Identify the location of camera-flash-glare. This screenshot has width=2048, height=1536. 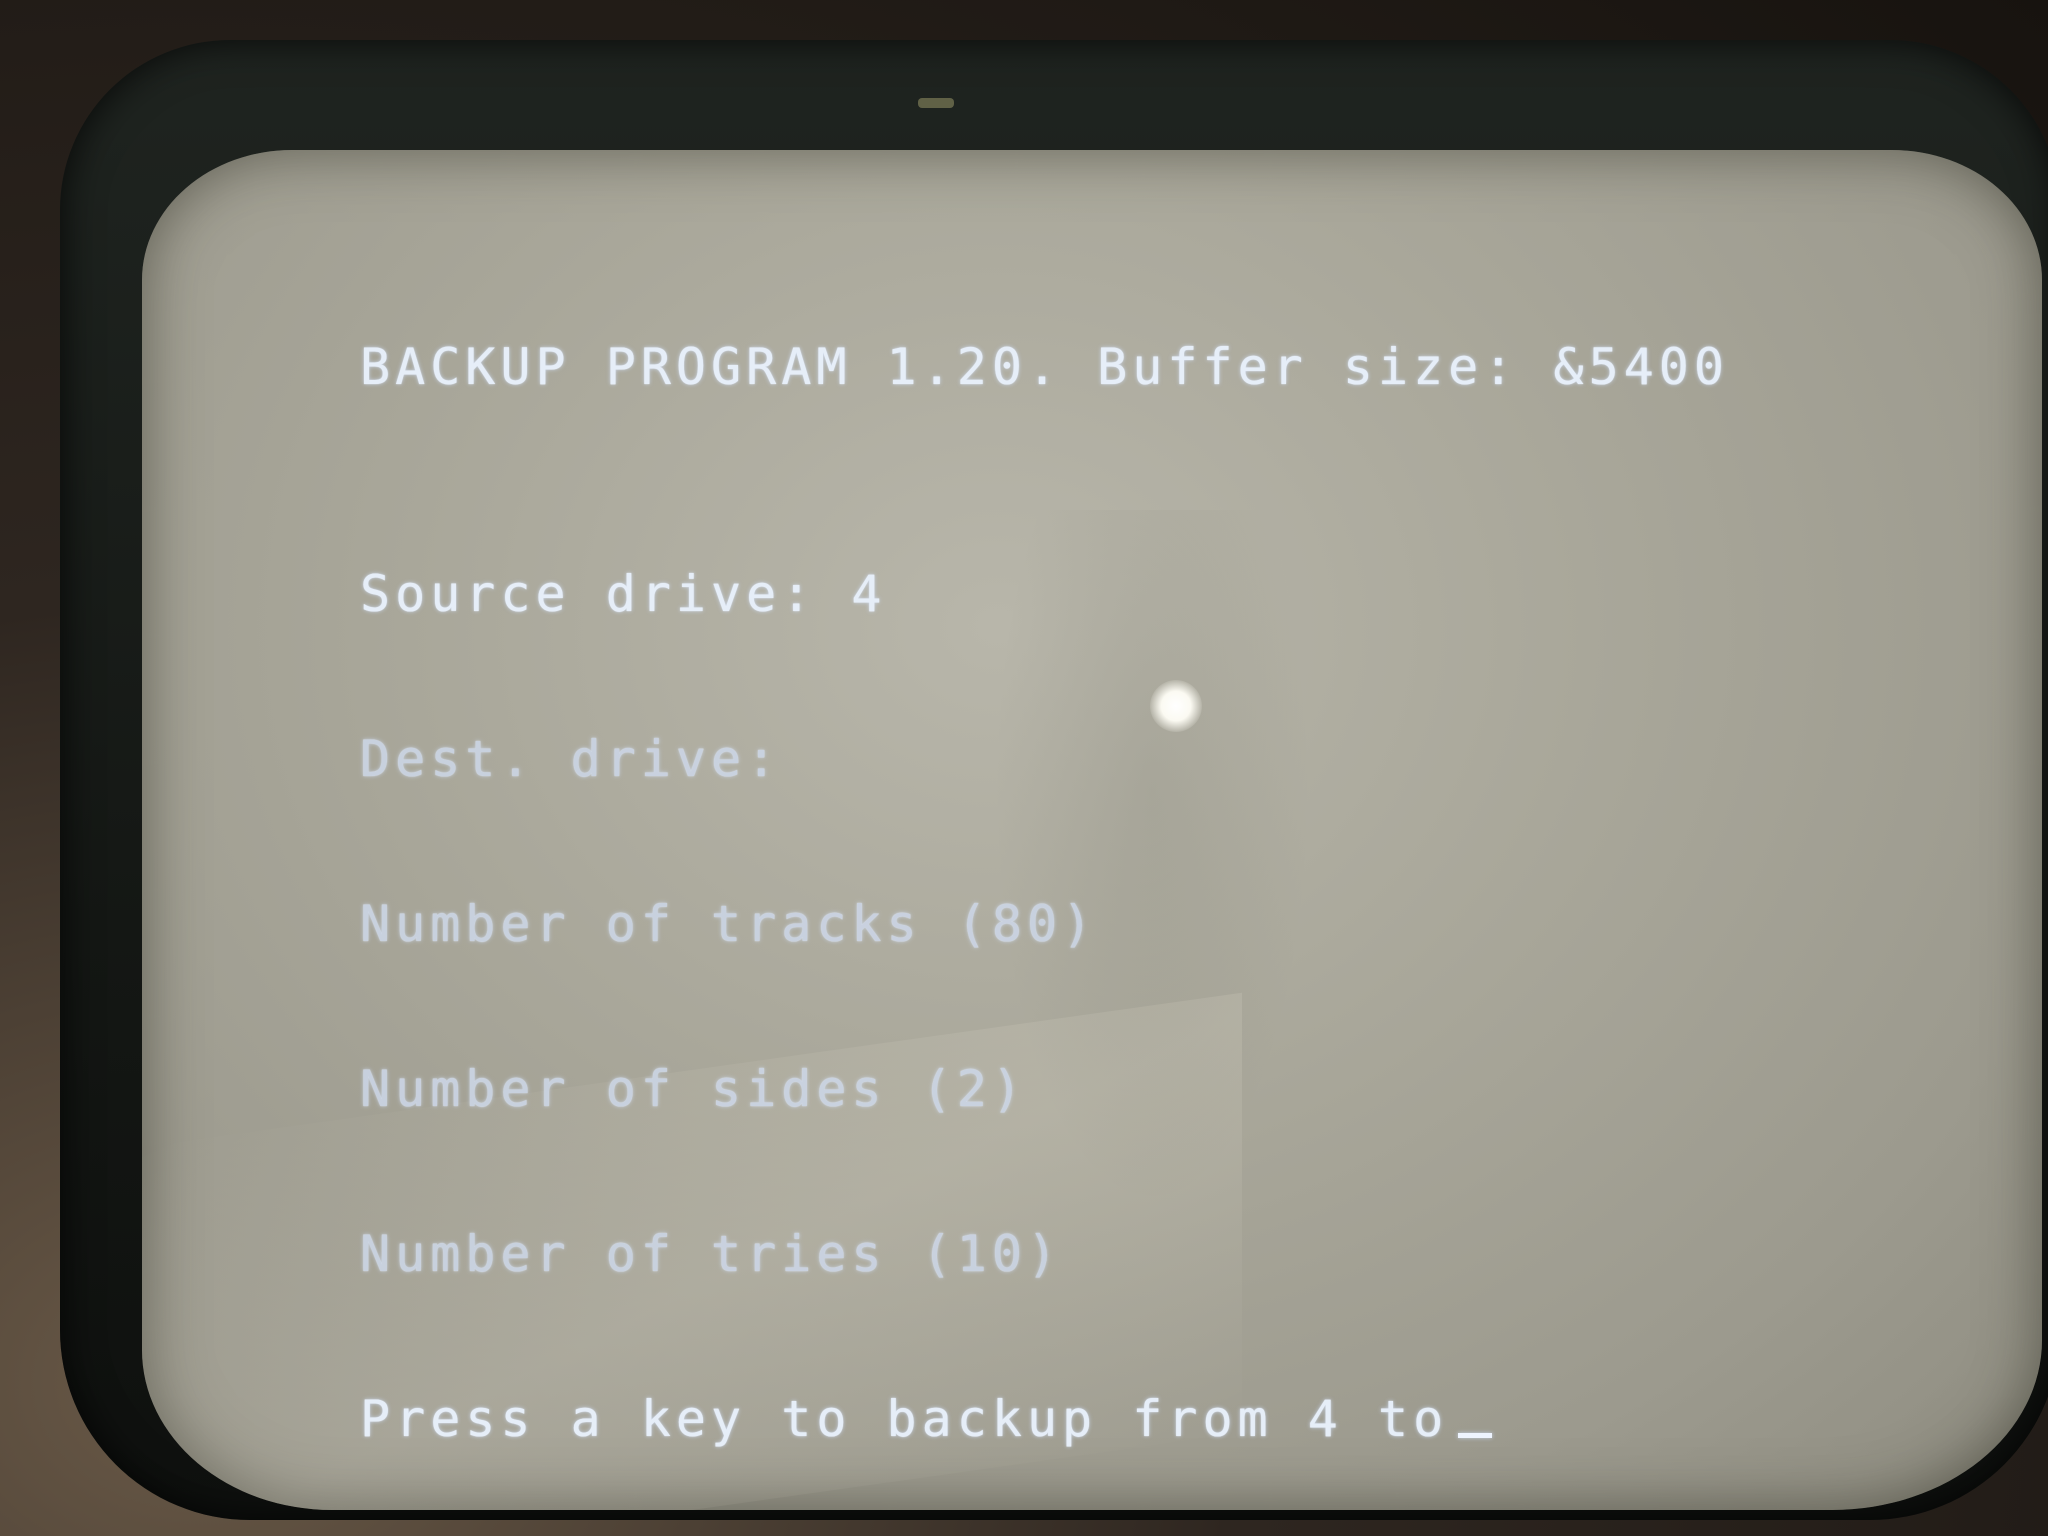
(1176, 706).